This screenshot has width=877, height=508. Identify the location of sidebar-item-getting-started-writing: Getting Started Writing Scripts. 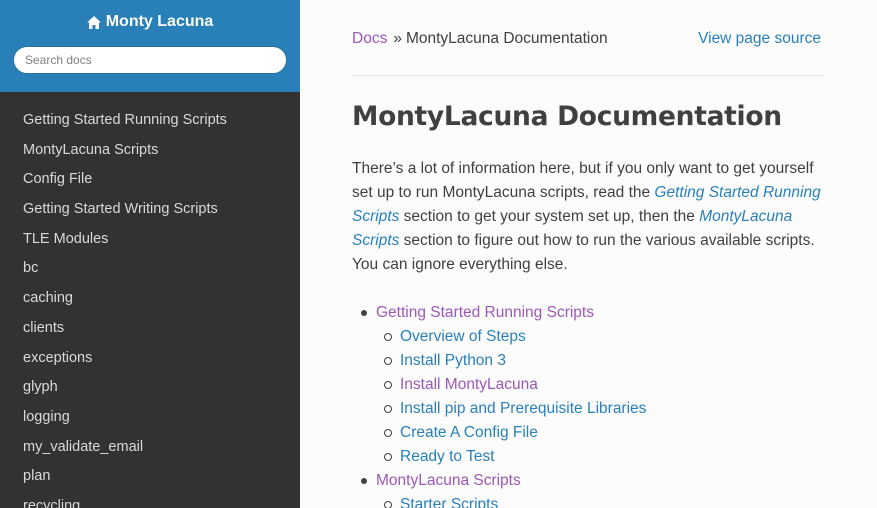
(150, 213).